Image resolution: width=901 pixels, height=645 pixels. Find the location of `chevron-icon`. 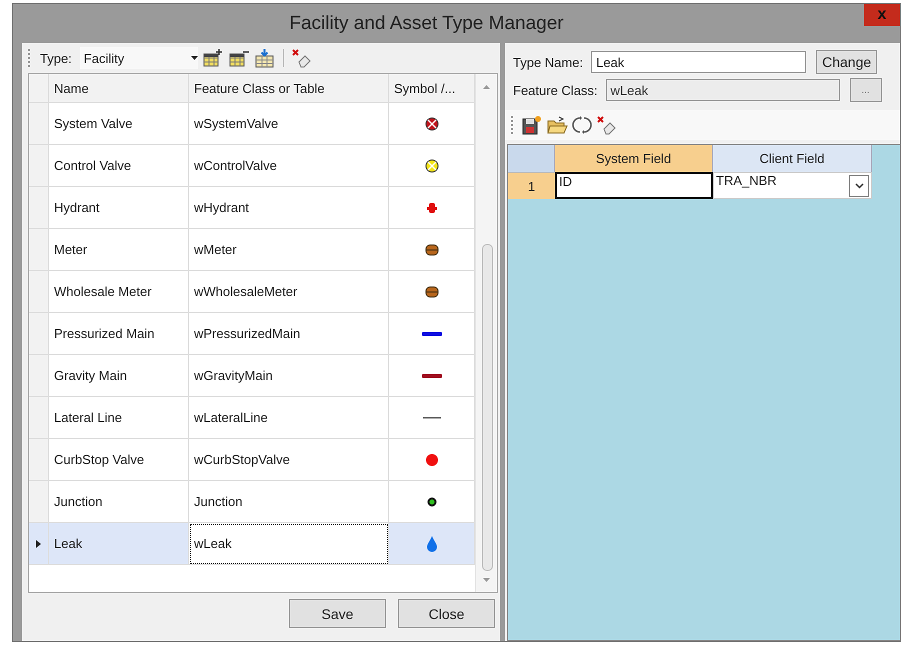

chevron-icon is located at coordinates (859, 186).